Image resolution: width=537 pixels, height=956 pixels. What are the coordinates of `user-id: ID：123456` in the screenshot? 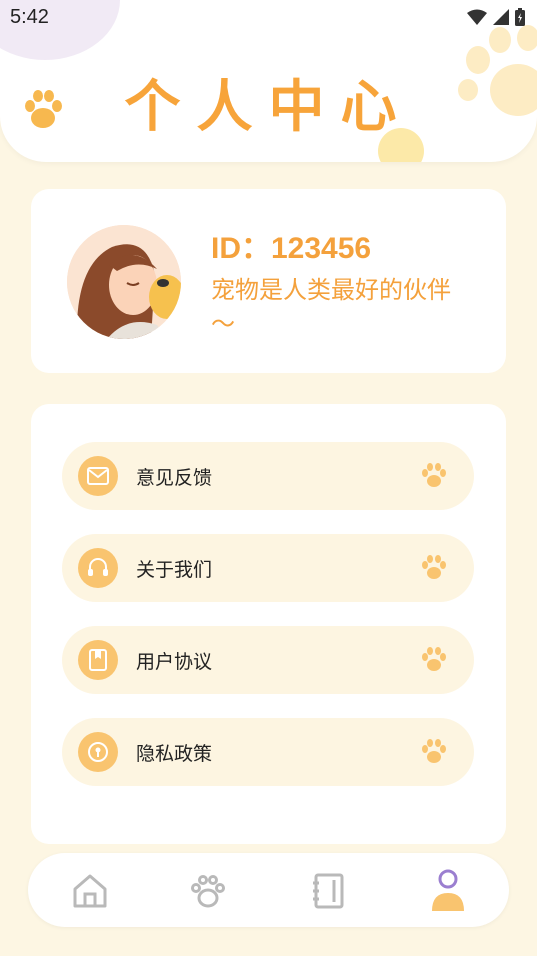 It's located at (291, 248).